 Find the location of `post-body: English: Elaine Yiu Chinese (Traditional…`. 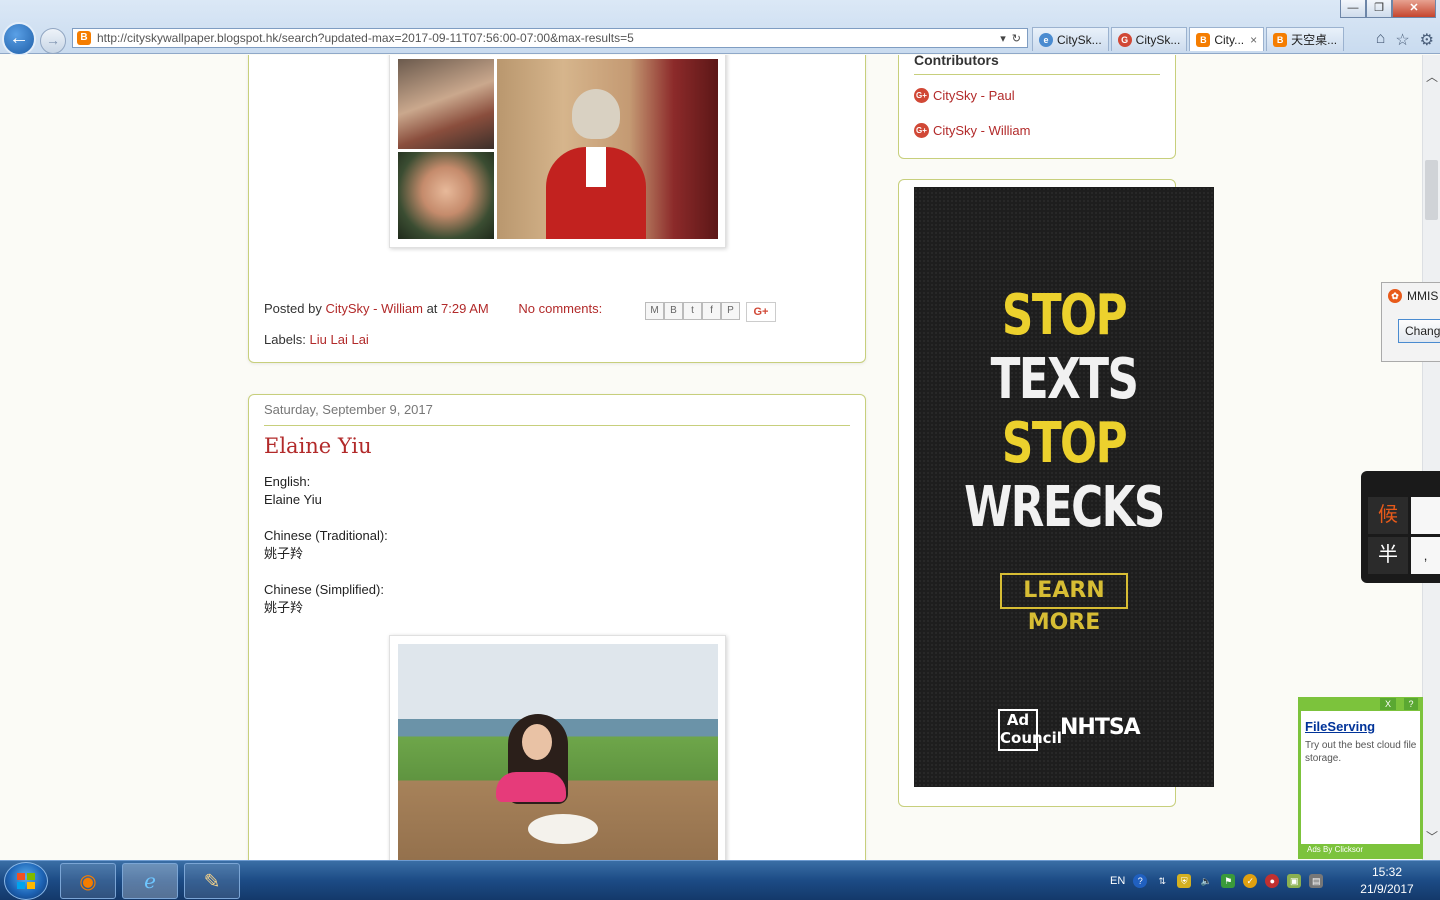

post-body: English: Elaine Yiu Chinese (Traditional… is located at coordinates (326, 554).